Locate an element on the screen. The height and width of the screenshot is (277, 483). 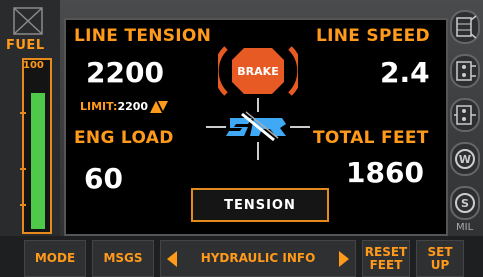
mode-softkey: MODE is located at coordinates (55, 258).